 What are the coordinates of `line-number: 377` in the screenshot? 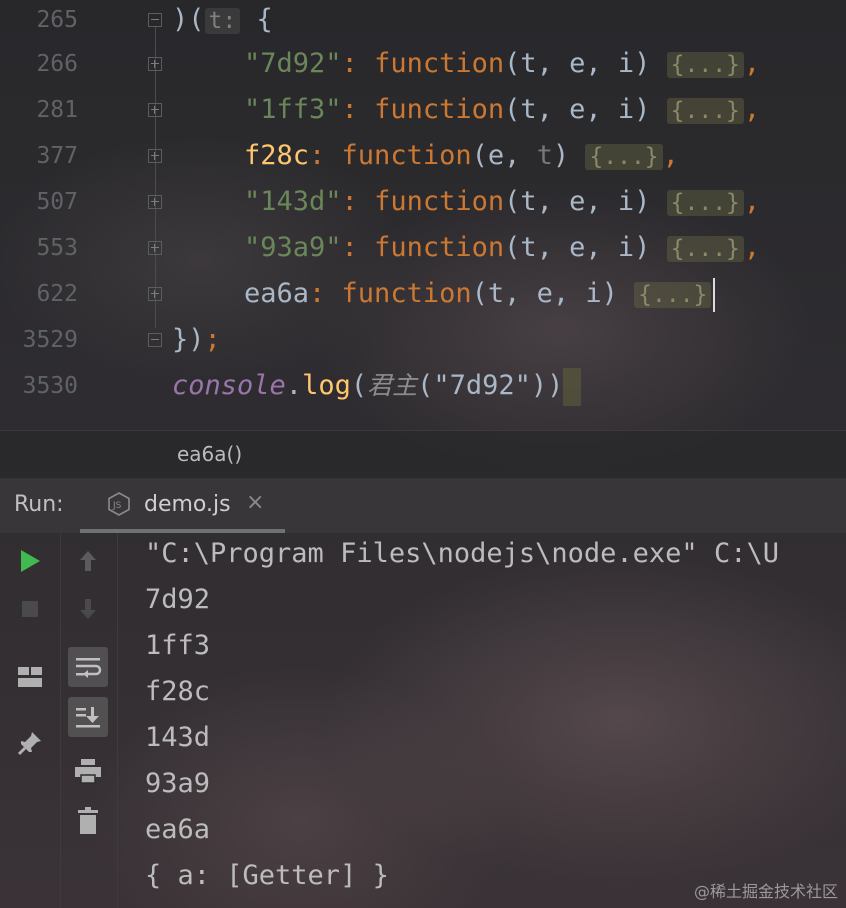 It's located at (57, 156).